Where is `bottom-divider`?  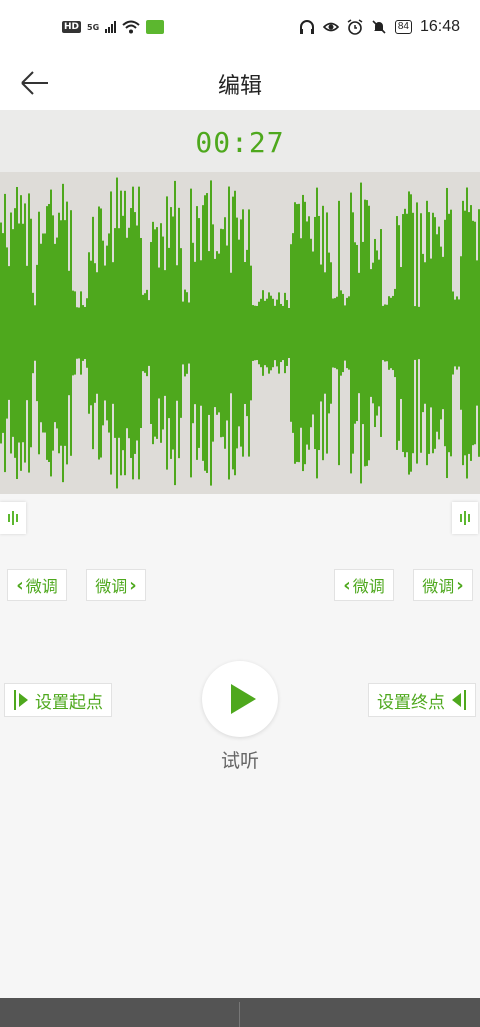
bottom-divider is located at coordinates (239, 1014).